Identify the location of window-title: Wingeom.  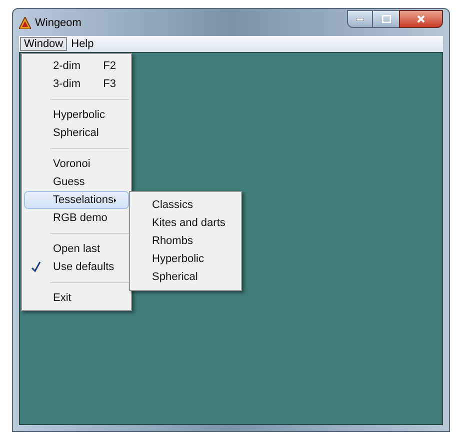
(58, 23).